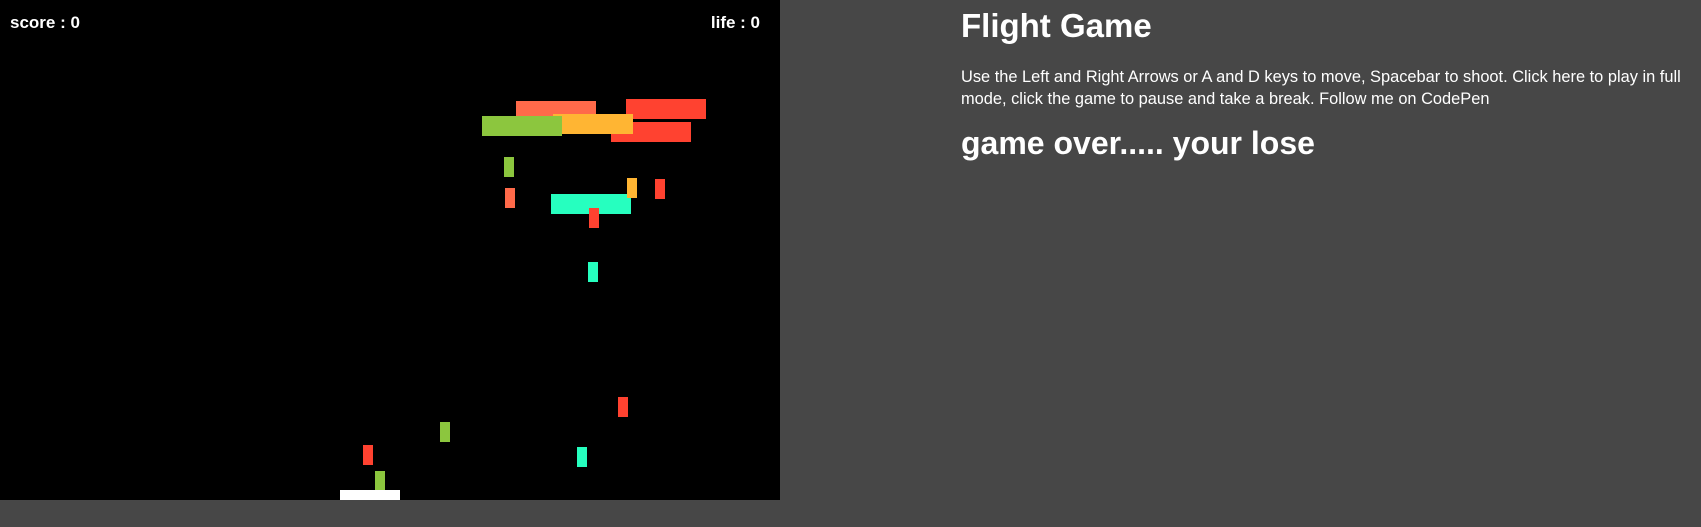 Image resolution: width=1701 pixels, height=527 pixels. What do you see at coordinates (1056, 25) in the screenshot?
I see `page-title: Flight Game` at bounding box center [1056, 25].